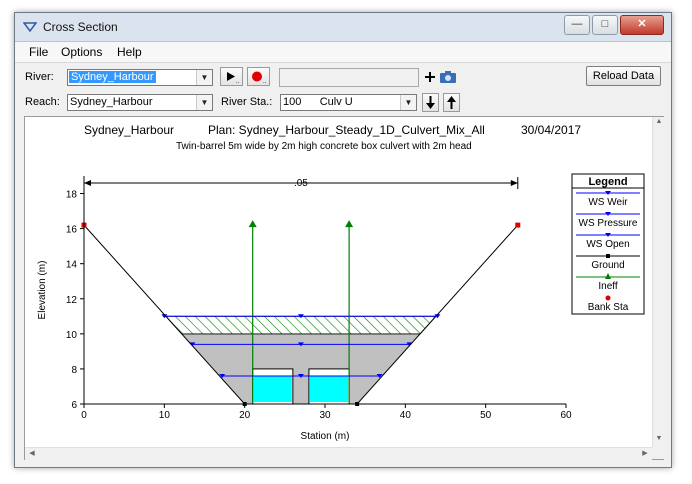  I want to click on y-tick-label: 8, so click(74, 370).